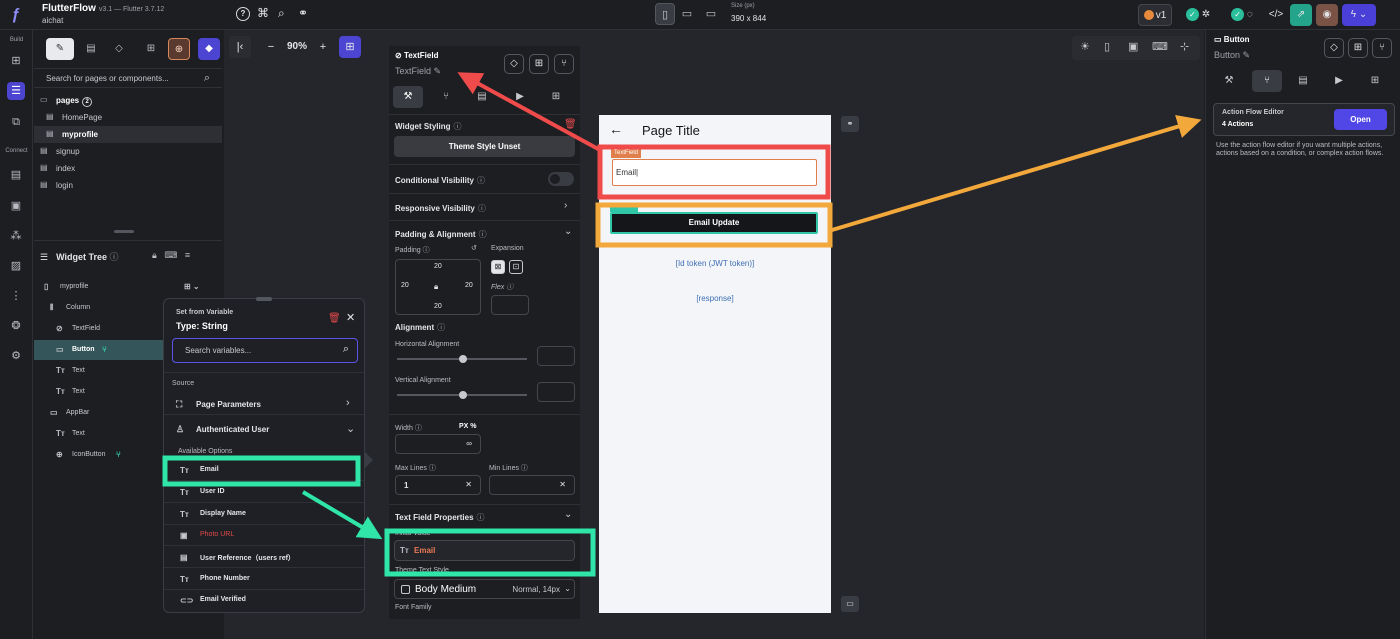 This screenshot has height=639, width=1400. I want to click on chevron-right-icon: ›, so click(565, 205).